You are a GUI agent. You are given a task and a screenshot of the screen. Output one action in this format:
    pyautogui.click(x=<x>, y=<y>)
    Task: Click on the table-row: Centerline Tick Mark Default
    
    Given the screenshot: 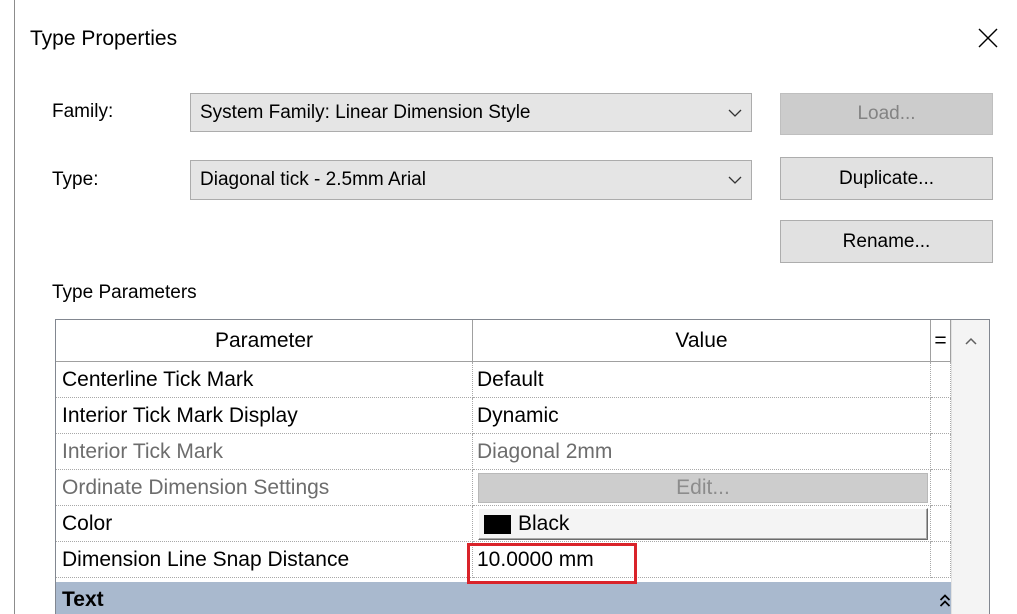 What is the action you would take?
    pyautogui.click(x=503, y=380)
    